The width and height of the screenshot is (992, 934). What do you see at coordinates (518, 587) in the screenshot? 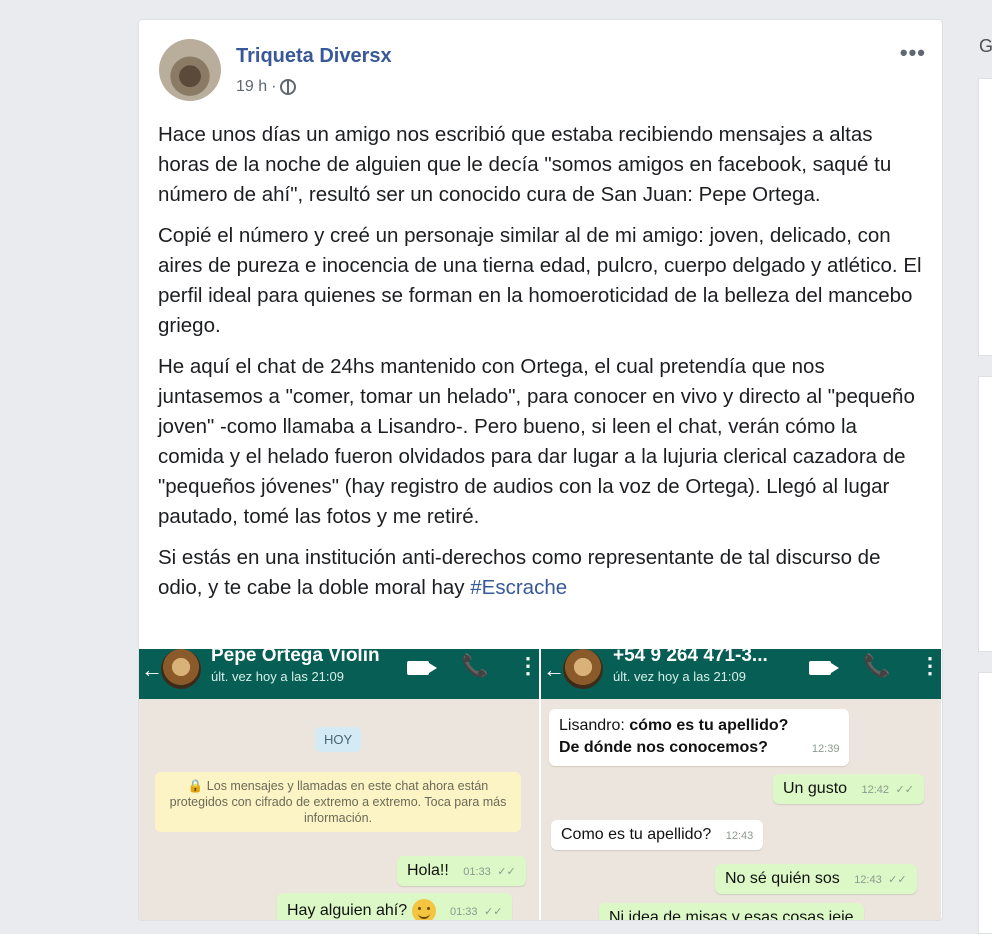
I see `hashtag-link: #Escrache` at bounding box center [518, 587].